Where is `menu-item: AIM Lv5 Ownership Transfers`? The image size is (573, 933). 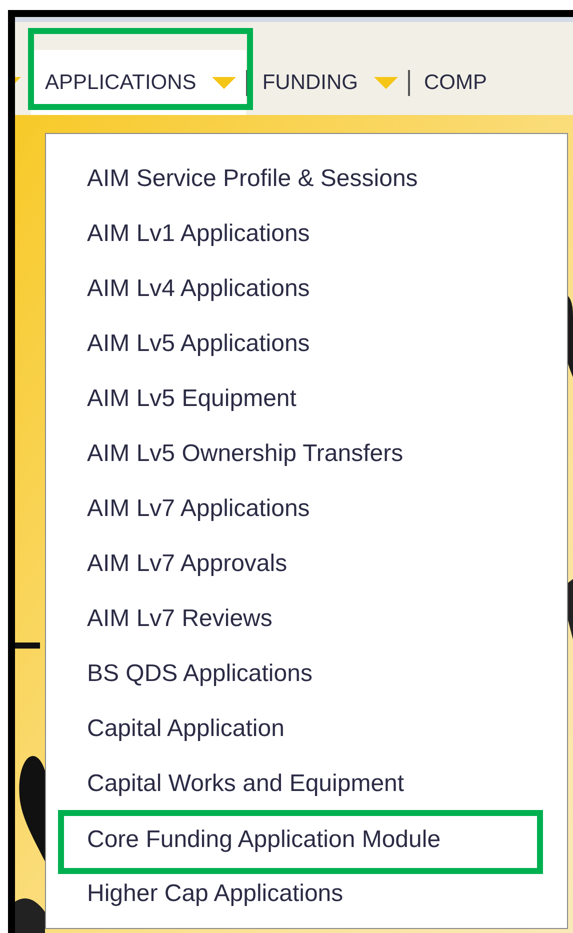 menu-item: AIM Lv5 Ownership Transfers is located at coordinates (306, 453).